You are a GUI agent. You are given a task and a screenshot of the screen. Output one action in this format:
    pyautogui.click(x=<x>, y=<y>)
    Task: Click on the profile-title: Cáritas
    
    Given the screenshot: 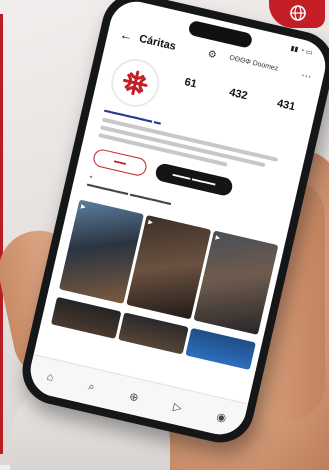 What is the action you would take?
    pyautogui.click(x=157, y=42)
    